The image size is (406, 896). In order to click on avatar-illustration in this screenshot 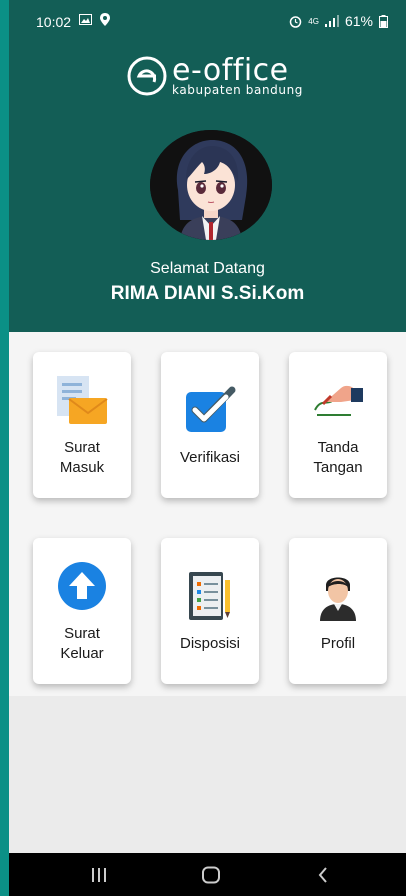, I will do `click(211, 185)`.